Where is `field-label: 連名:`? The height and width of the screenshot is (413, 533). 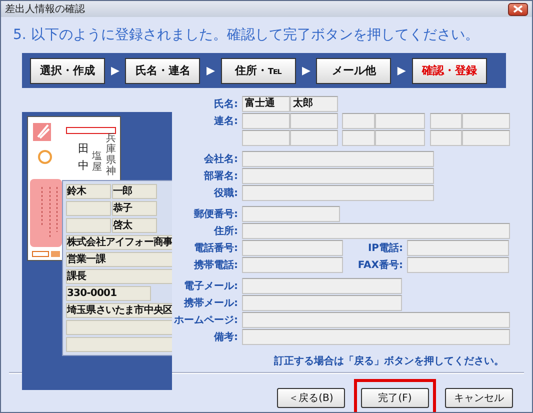 field-label: 連名: is located at coordinates (226, 121).